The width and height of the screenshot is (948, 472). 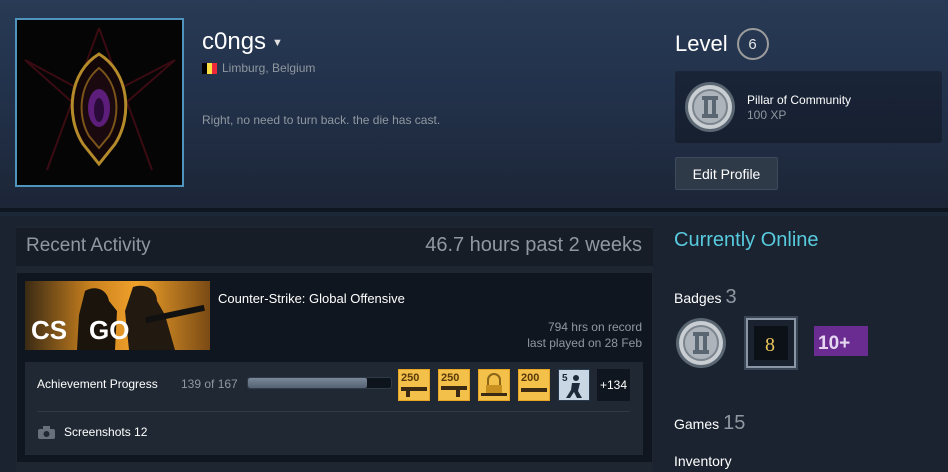 I want to click on game-hours-on-record: 794 hrs on record, so click(x=594, y=327).